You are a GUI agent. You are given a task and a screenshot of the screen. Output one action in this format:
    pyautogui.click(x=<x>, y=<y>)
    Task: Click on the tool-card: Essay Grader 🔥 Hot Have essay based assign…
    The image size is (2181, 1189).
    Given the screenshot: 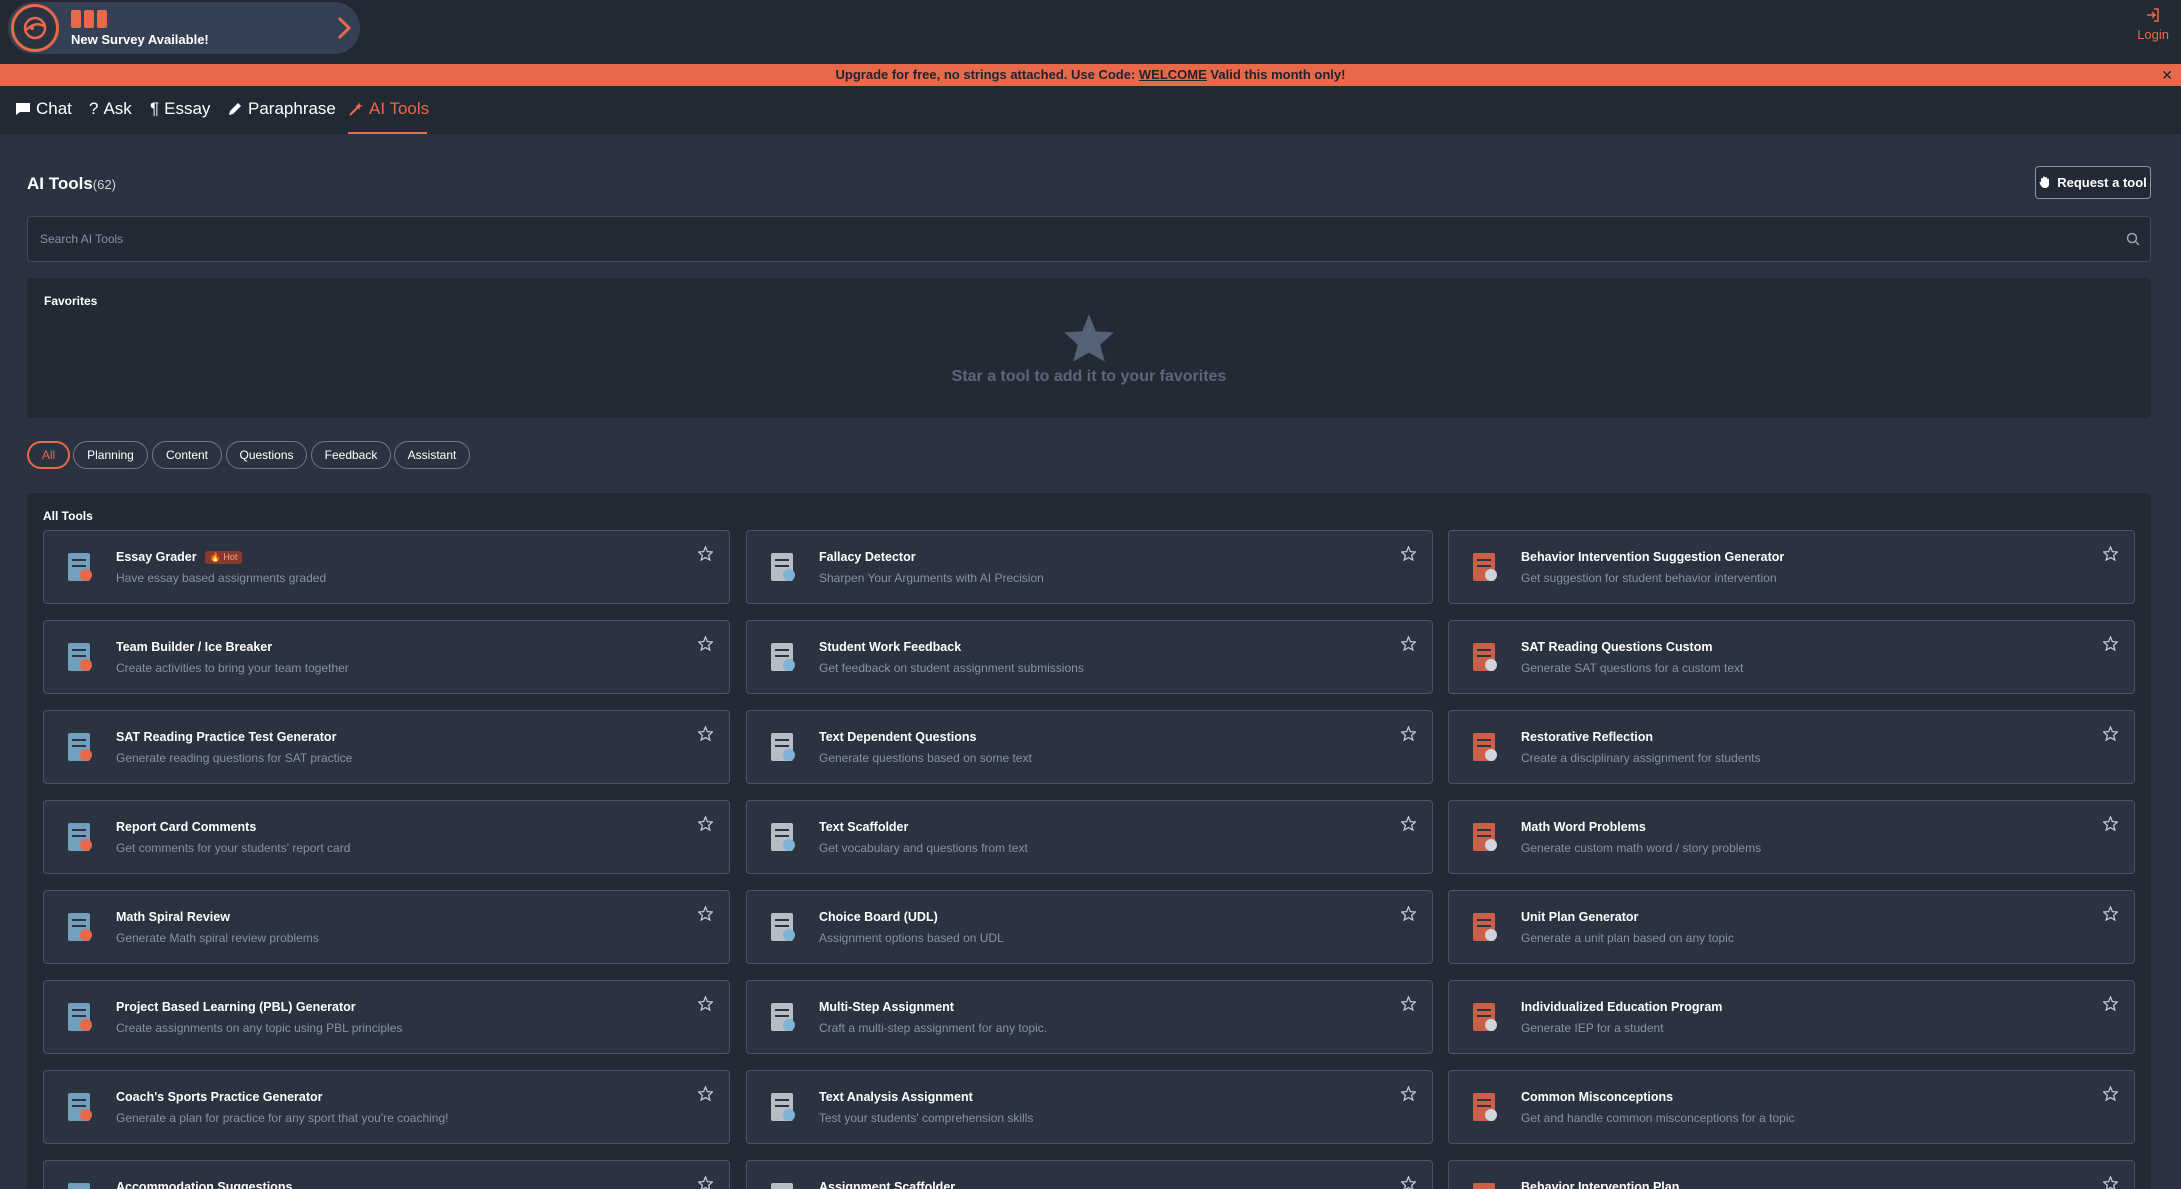 What is the action you would take?
    pyautogui.click(x=386, y=567)
    